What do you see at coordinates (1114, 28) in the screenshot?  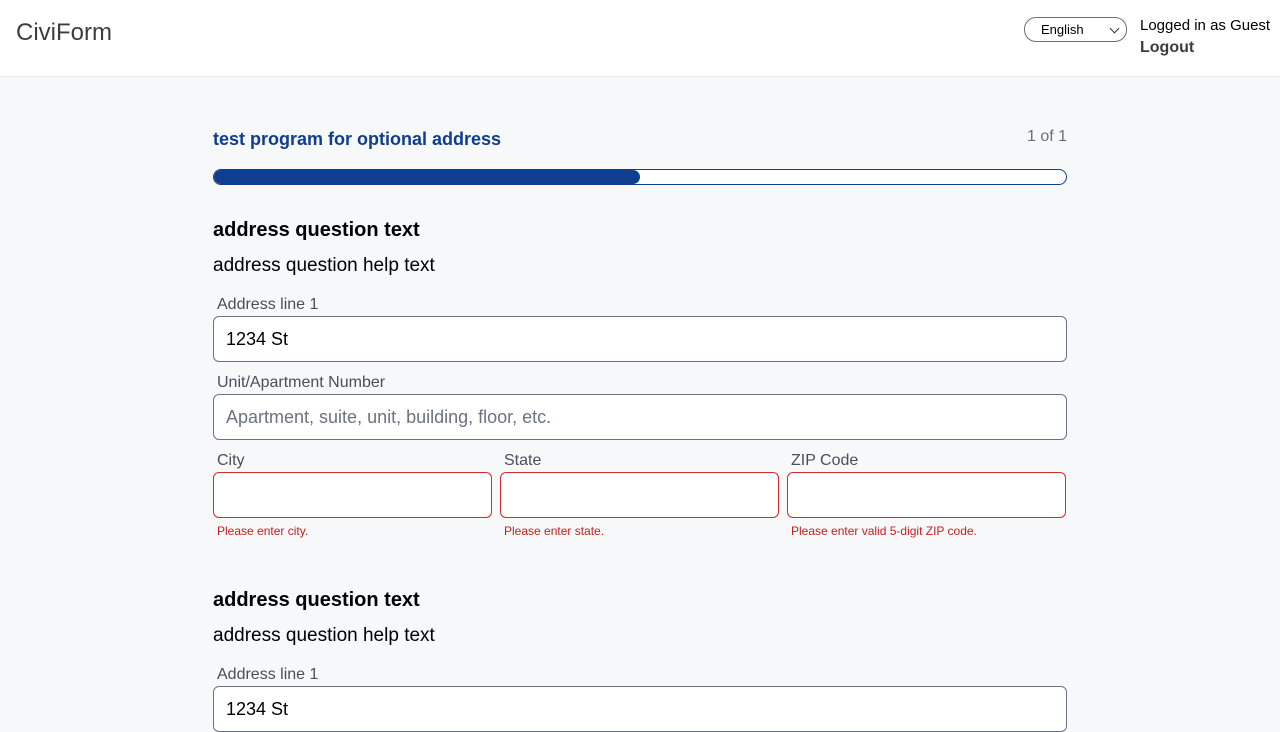 I see `chevron-down-icon` at bounding box center [1114, 28].